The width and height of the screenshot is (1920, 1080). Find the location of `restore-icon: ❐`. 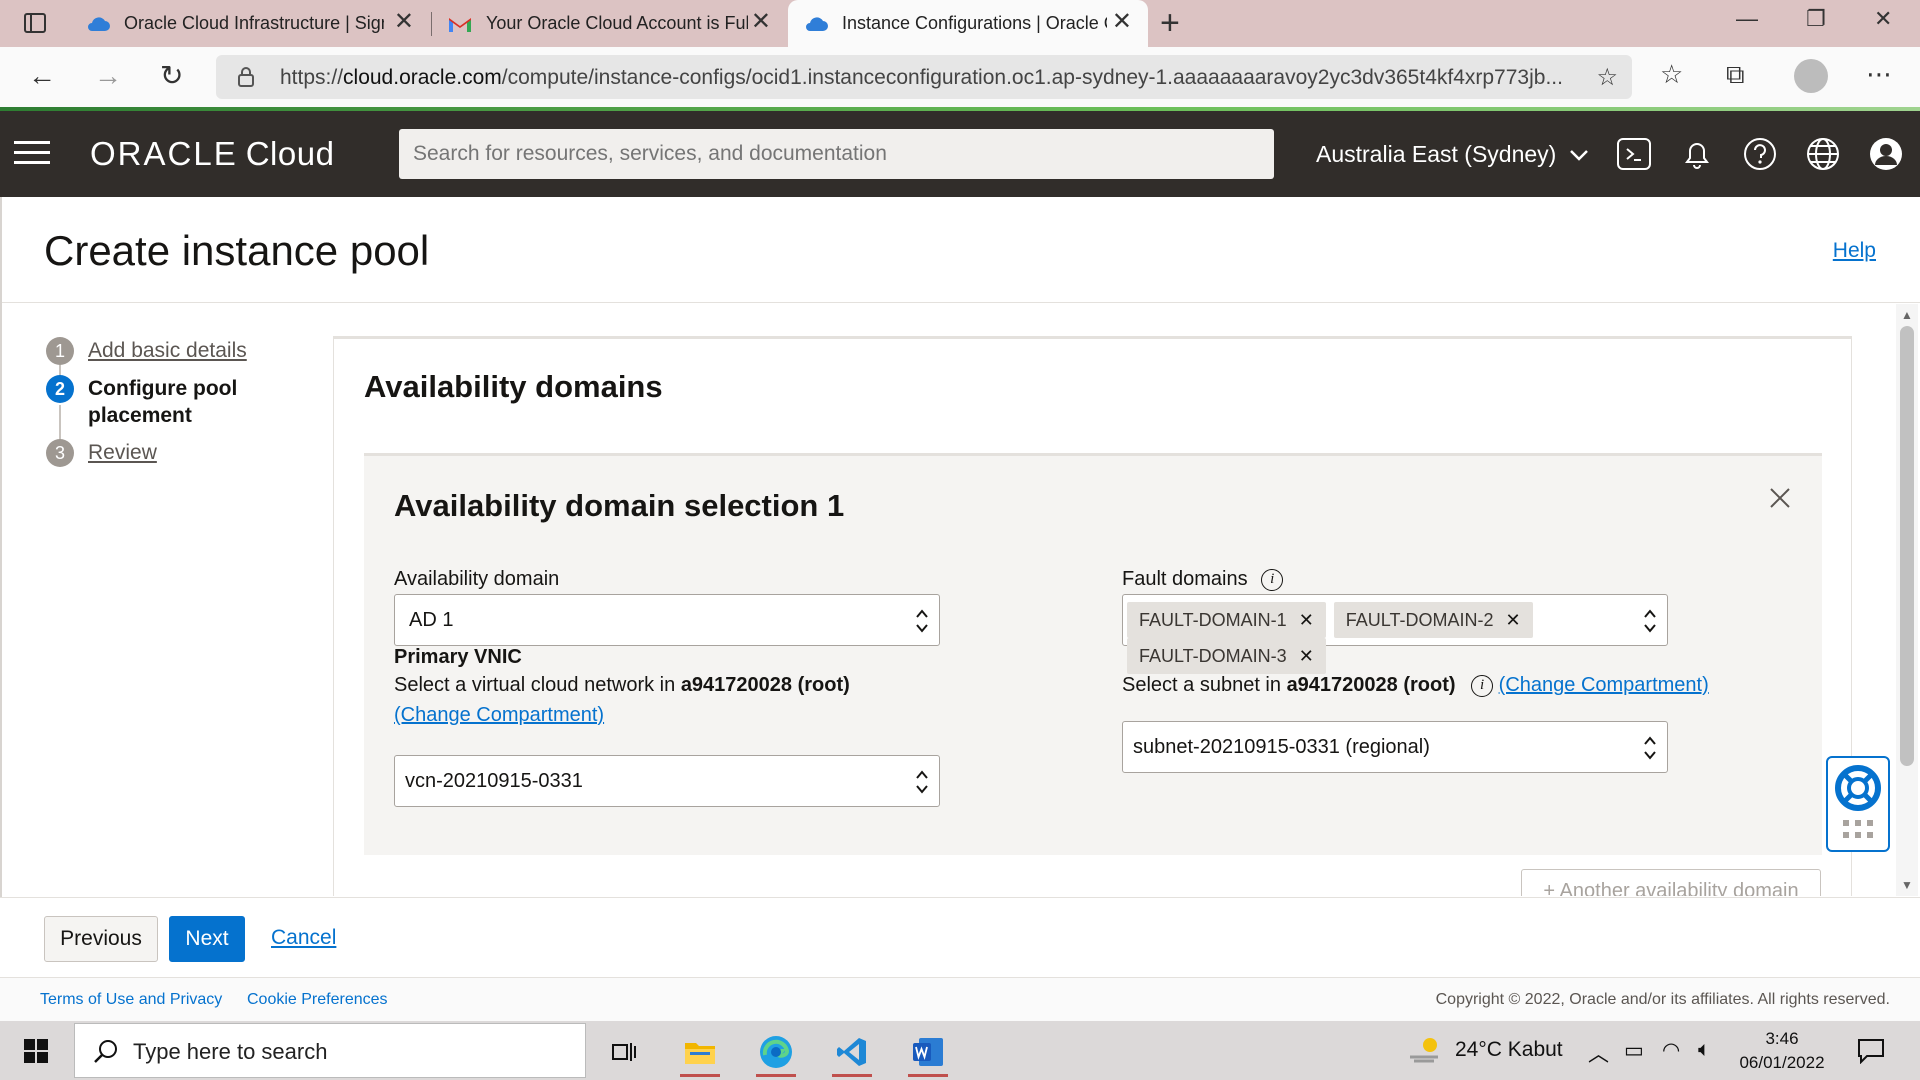

restore-icon: ❐ is located at coordinates (1816, 19).